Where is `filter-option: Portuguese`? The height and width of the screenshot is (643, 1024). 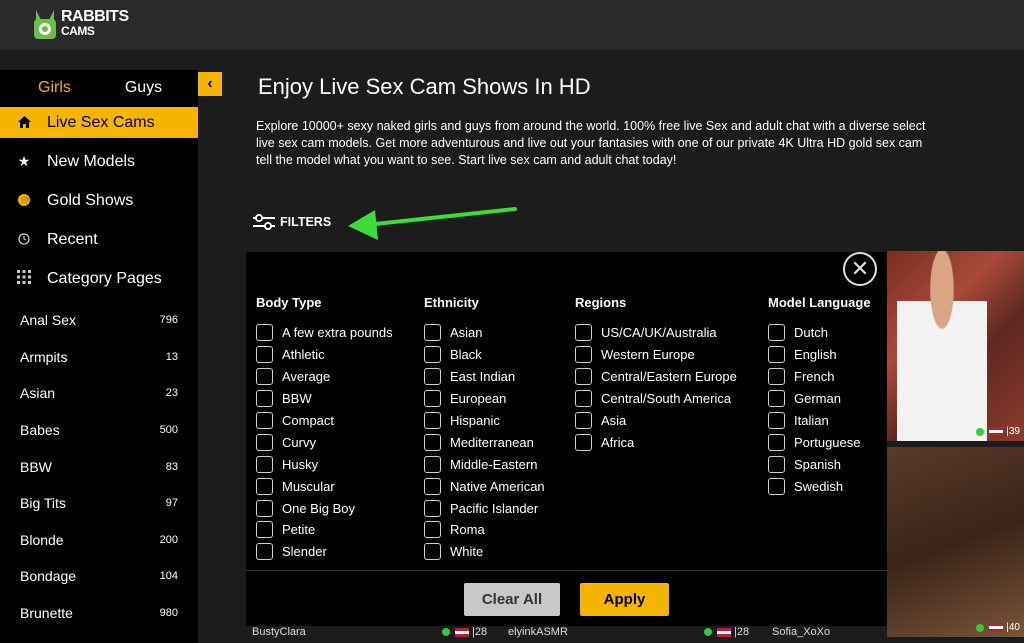
filter-option: Portuguese is located at coordinates (819, 442).